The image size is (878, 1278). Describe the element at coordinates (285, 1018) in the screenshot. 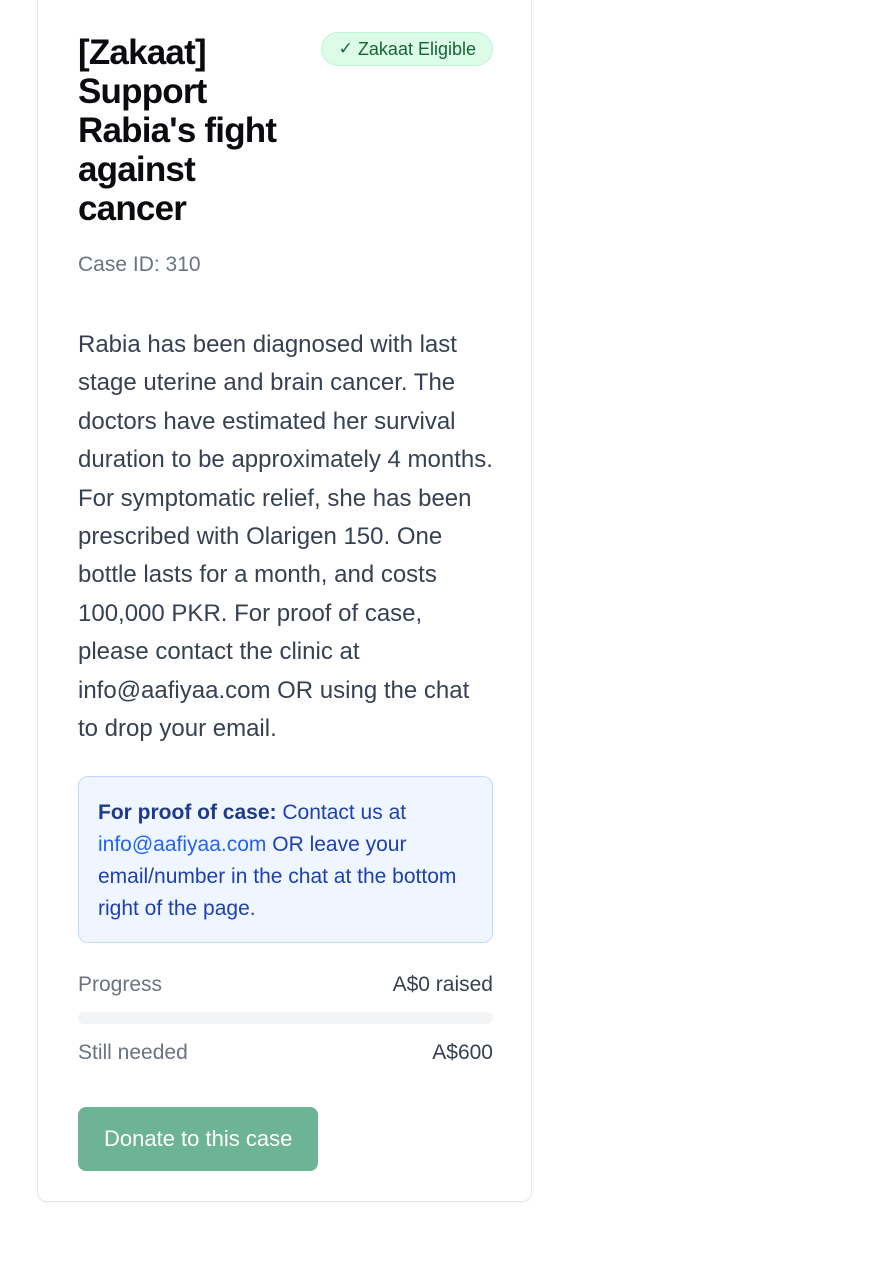

I see `progress-bar` at that location.